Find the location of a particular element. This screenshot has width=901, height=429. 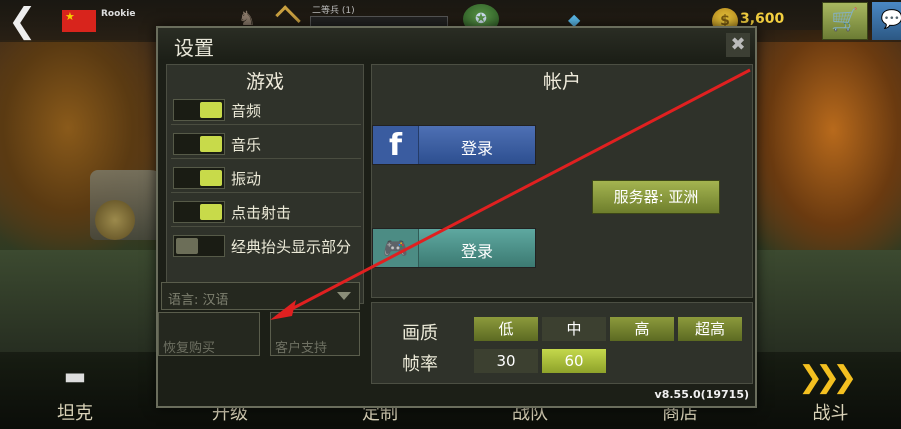

classic-hud-label: 经典抬头显示部分 is located at coordinates (291, 247).